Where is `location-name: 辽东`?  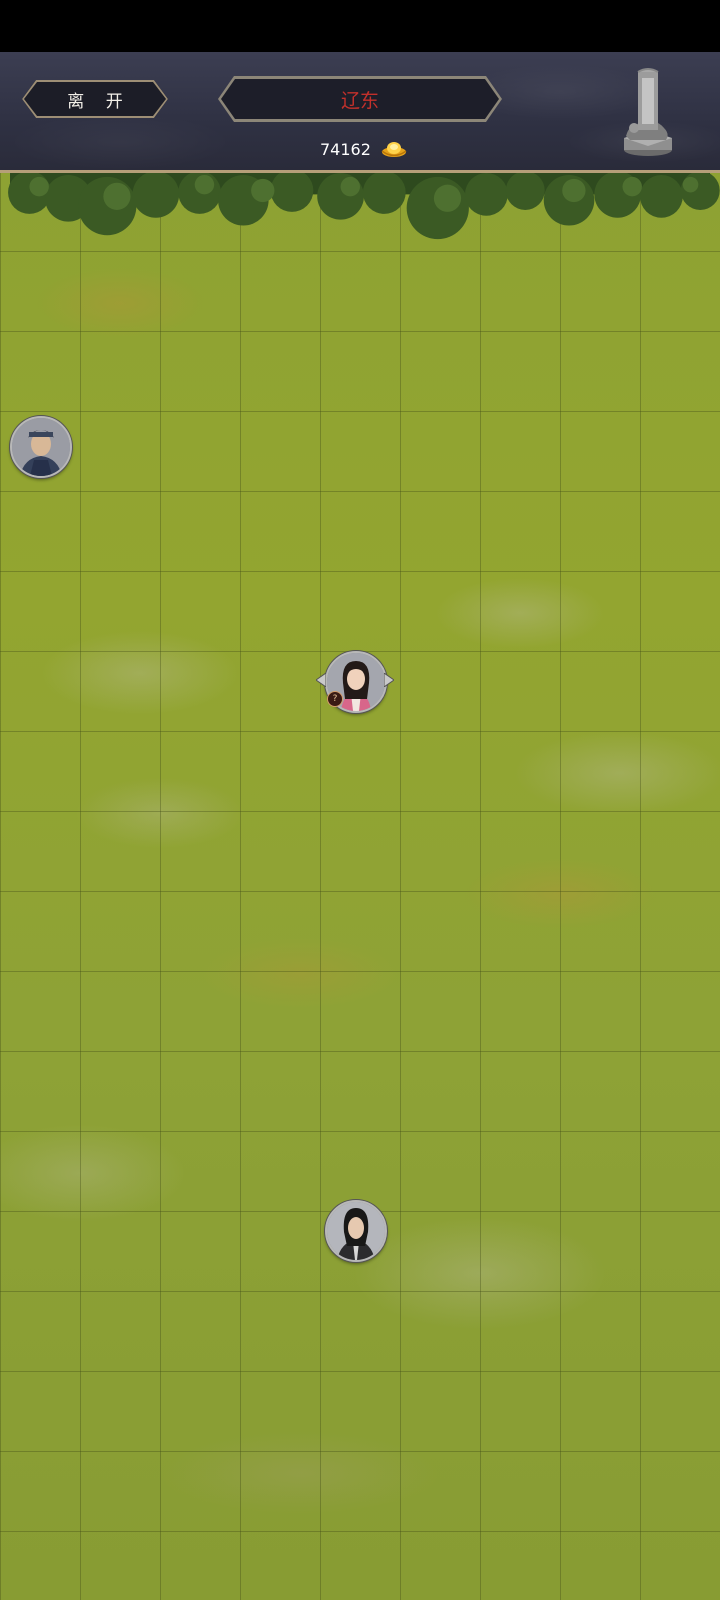
location-name: 辽东 is located at coordinates (360, 99).